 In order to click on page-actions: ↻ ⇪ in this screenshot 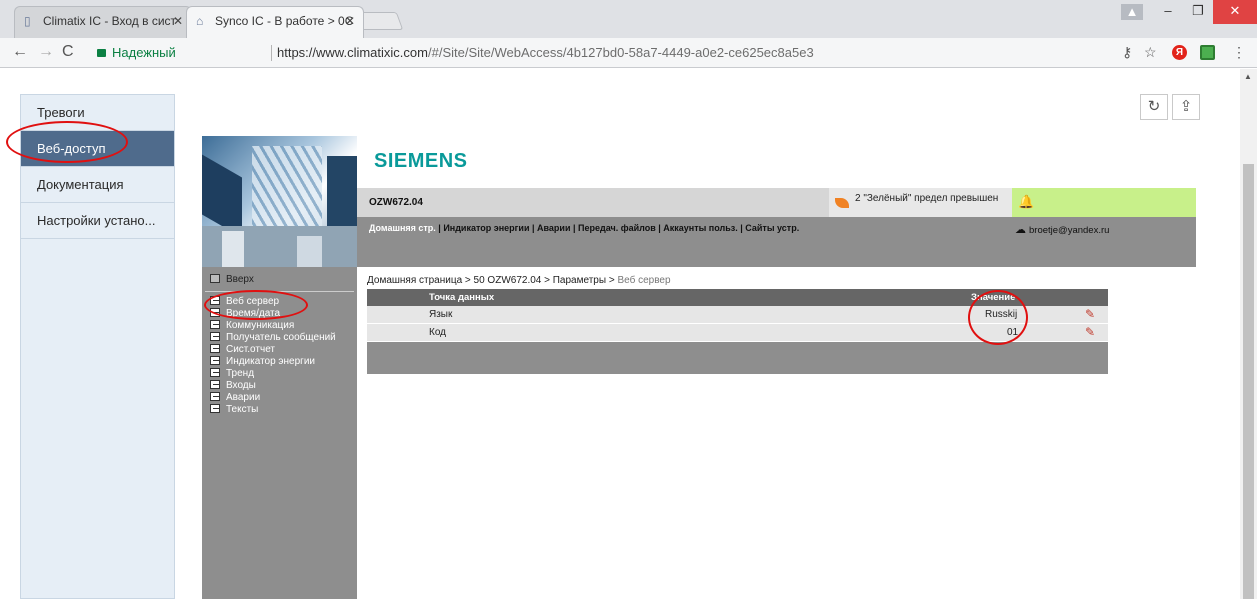, I will do `click(1170, 107)`.